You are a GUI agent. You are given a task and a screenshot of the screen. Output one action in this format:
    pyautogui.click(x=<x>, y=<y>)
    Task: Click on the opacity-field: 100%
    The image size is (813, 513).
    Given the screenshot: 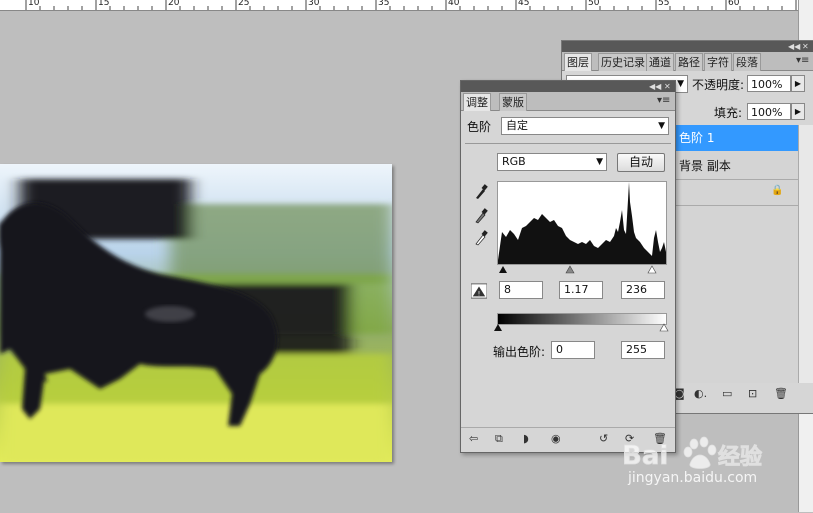 What is the action you would take?
    pyautogui.click(x=769, y=83)
    